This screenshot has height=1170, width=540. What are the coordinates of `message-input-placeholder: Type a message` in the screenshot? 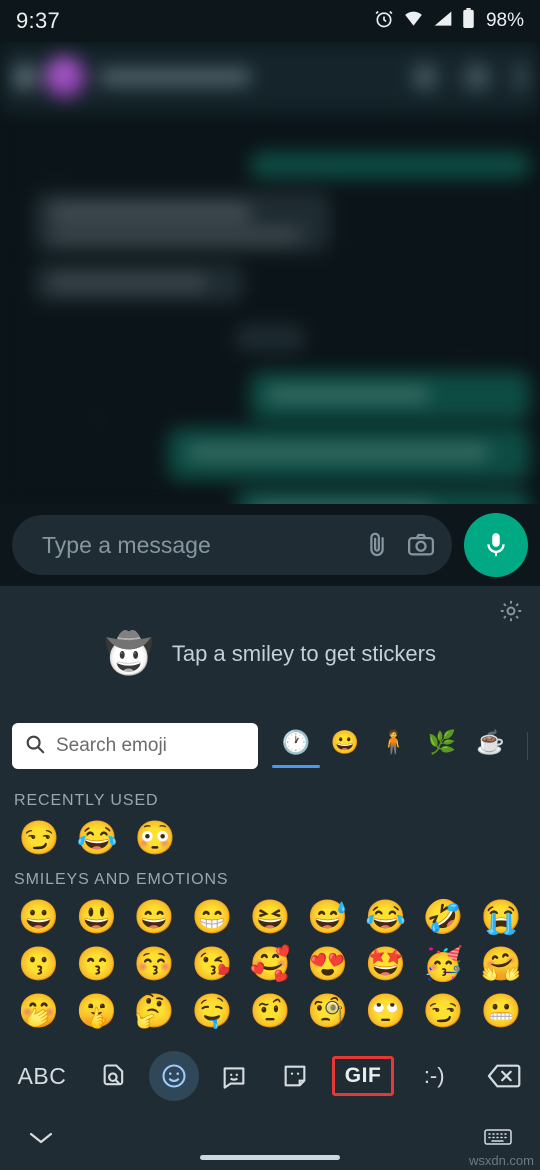 It's located at (195, 545).